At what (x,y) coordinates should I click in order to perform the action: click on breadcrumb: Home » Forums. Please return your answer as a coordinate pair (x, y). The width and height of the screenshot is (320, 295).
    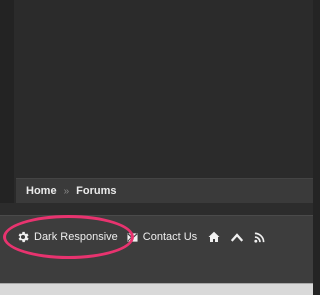
    Looking at the image, I should click on (164, 190).